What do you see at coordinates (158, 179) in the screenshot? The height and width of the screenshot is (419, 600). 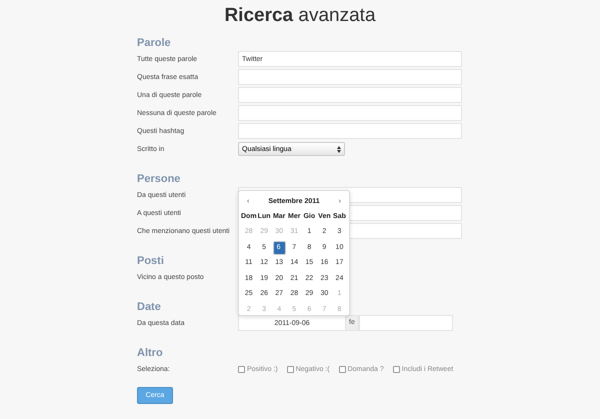 I see `section-heading: Persone` at bounding box center [158, 179].